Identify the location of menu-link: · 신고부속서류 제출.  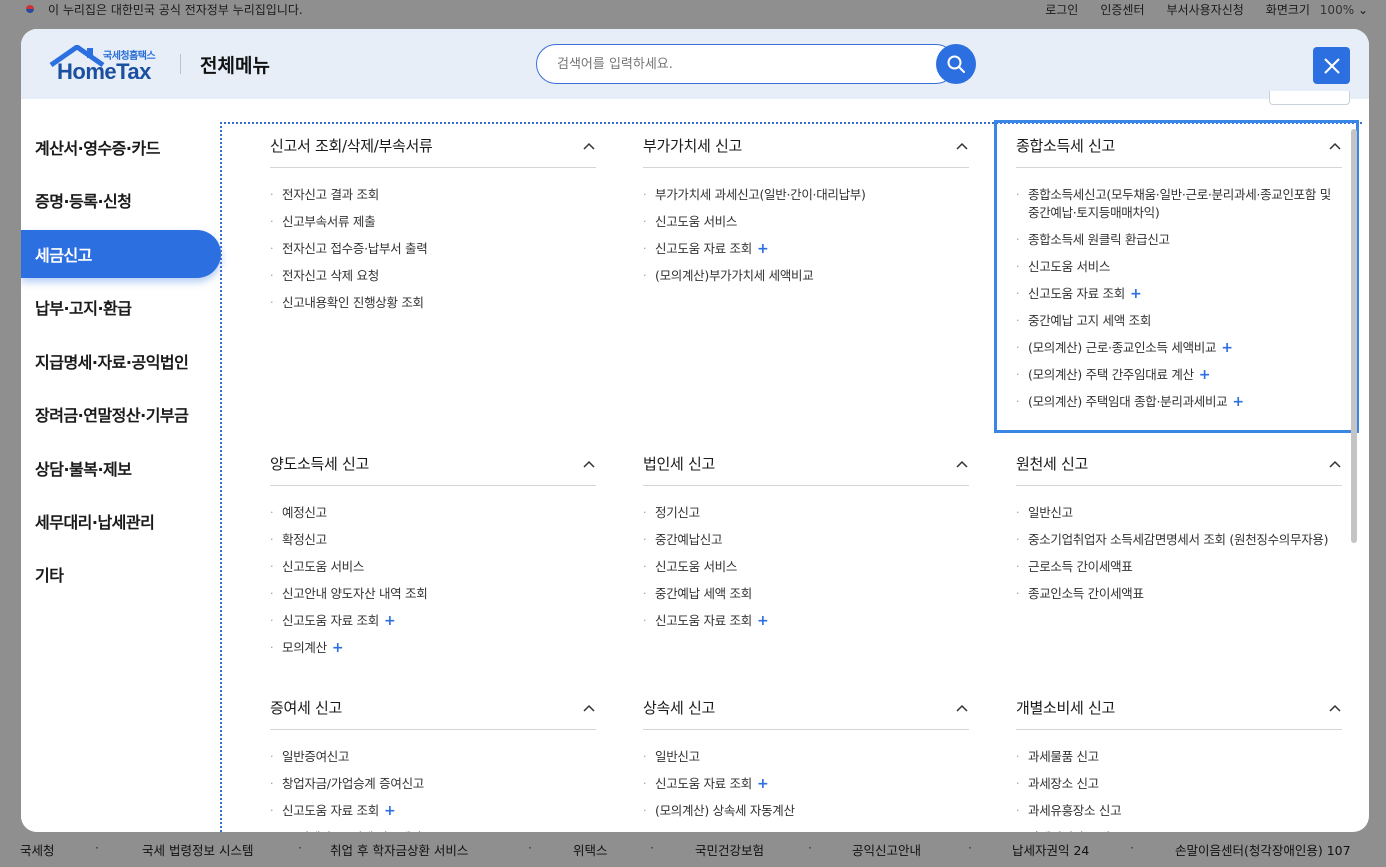
(433, 222).